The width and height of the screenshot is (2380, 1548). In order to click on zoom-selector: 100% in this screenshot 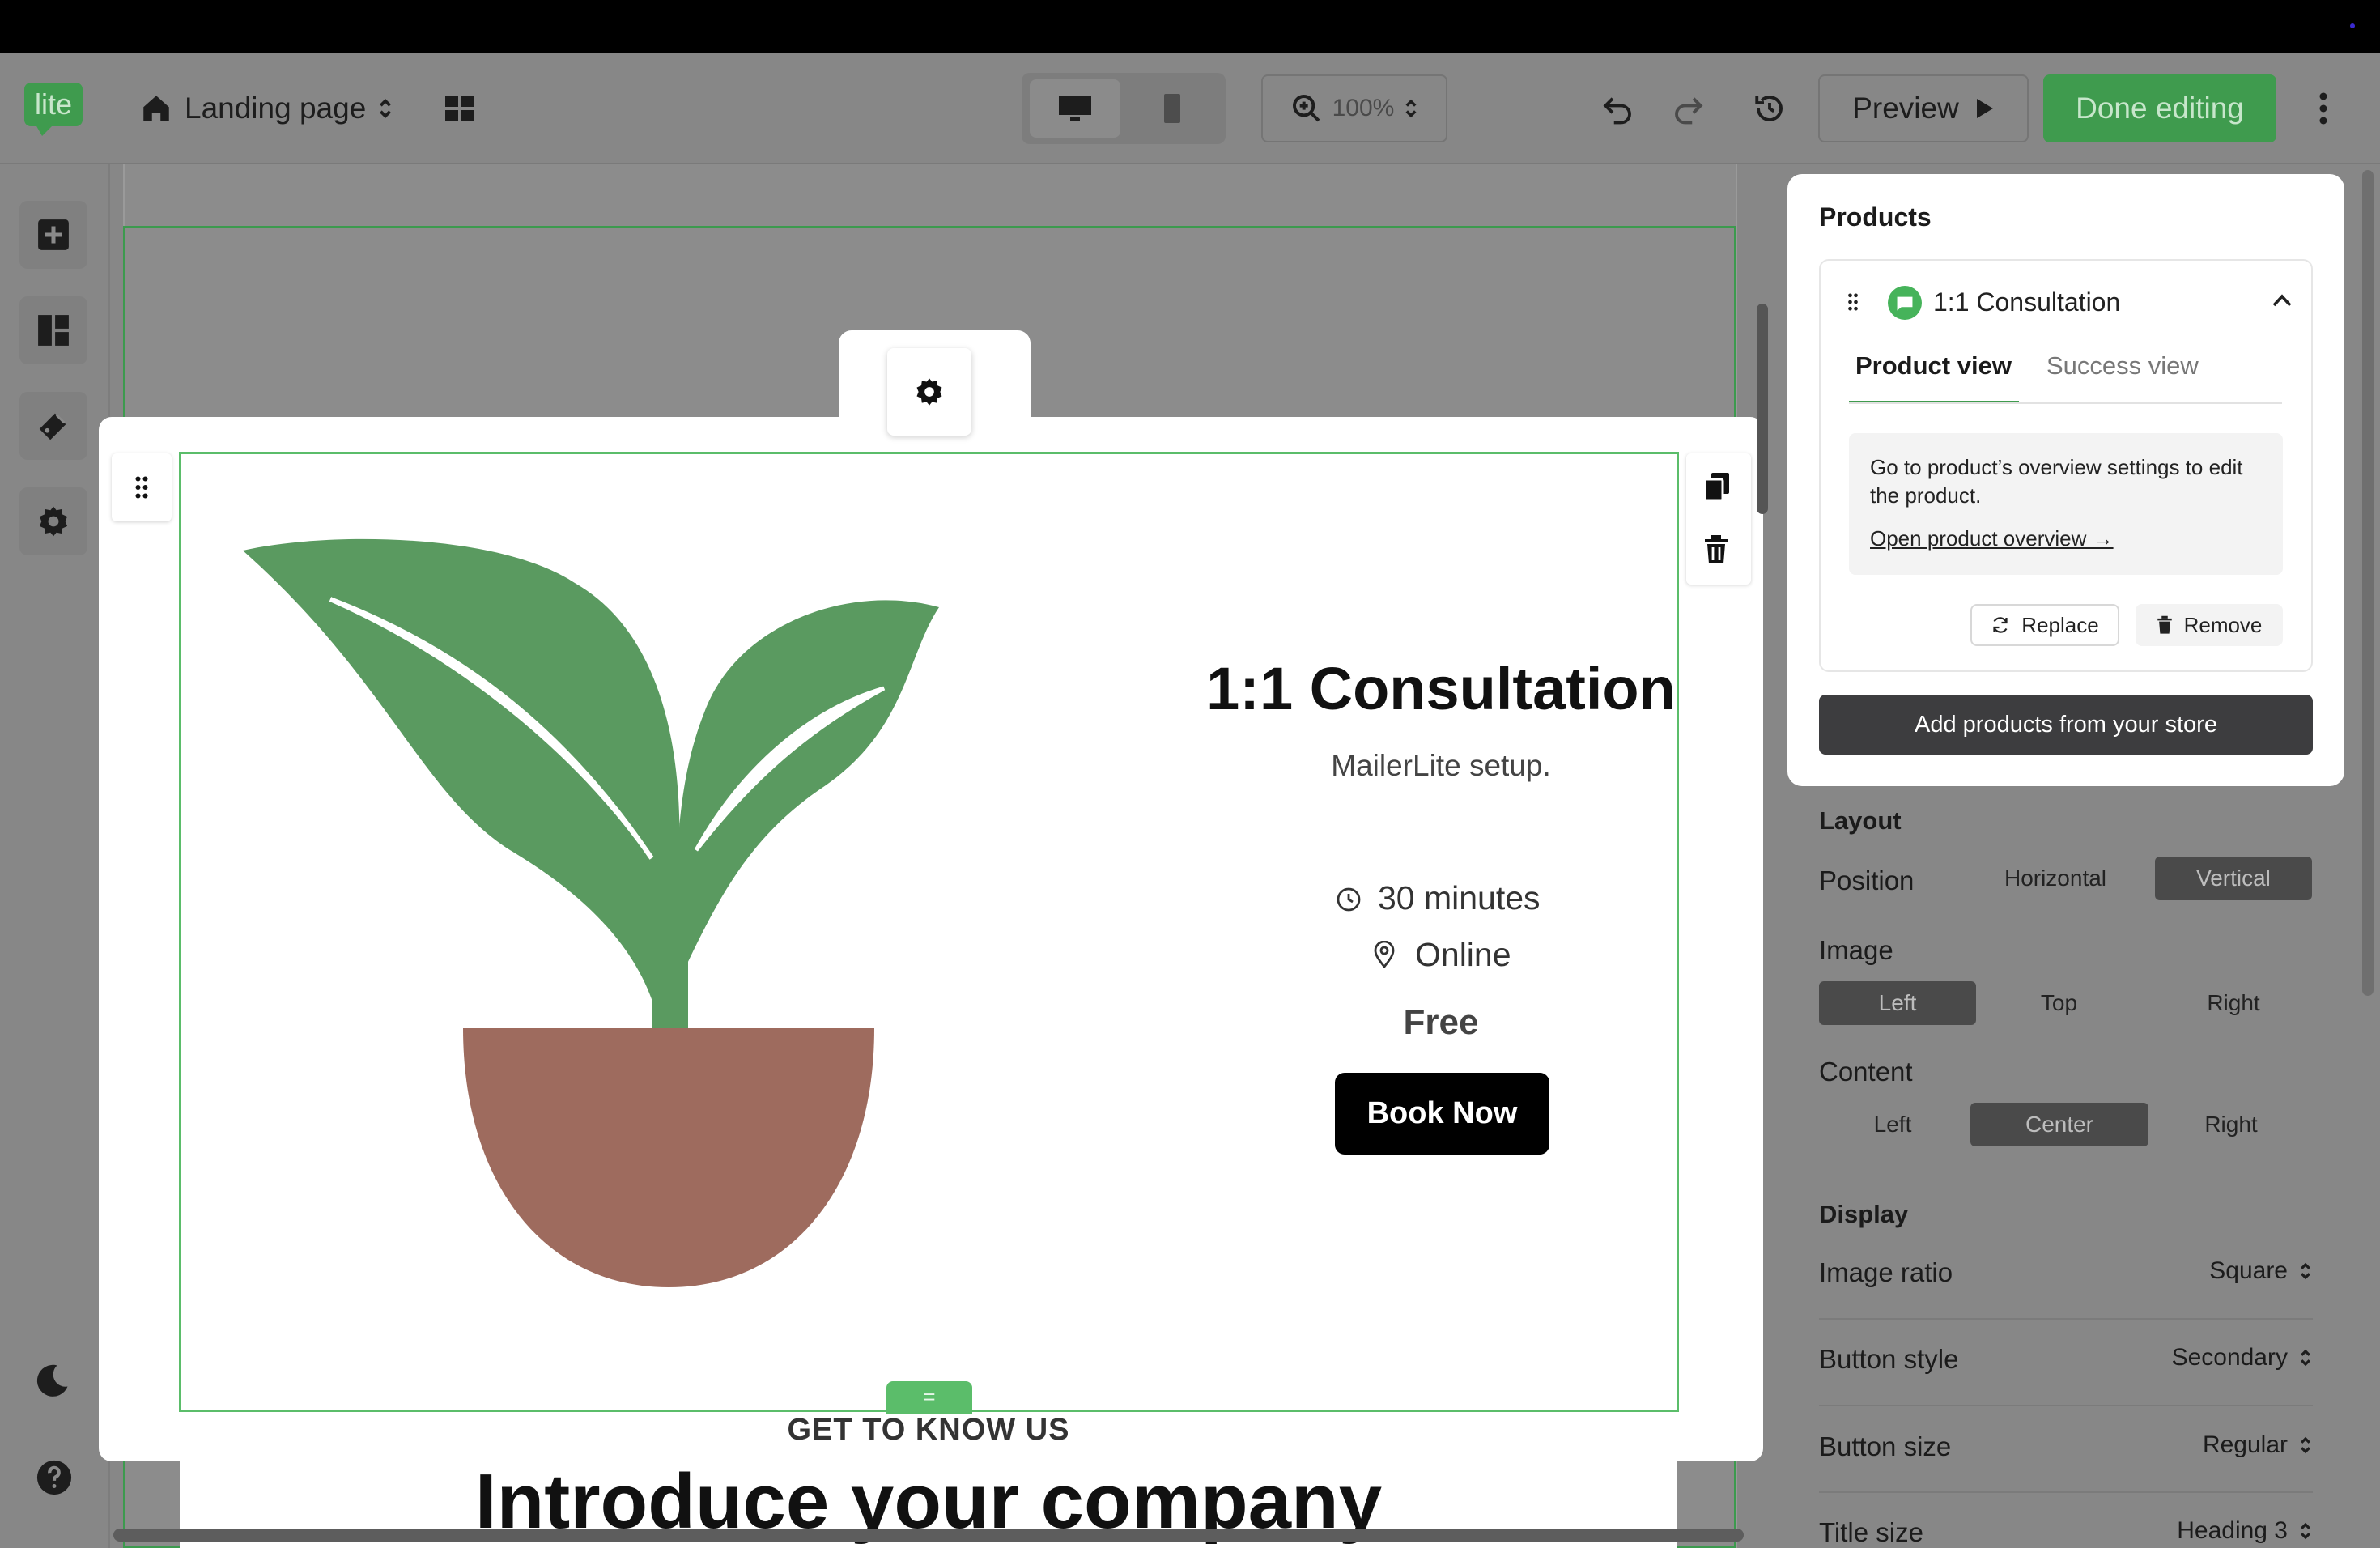, I will do `click(1354, 108)`.